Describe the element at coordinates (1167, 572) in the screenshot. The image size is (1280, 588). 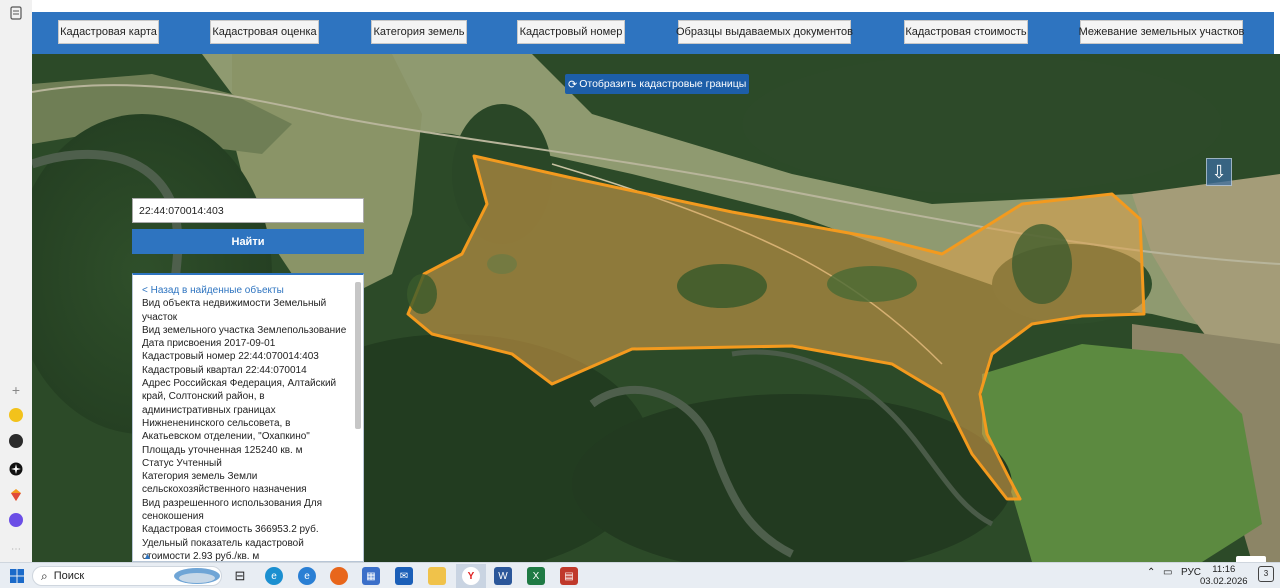
I see `network-icon: ▭` at that location.